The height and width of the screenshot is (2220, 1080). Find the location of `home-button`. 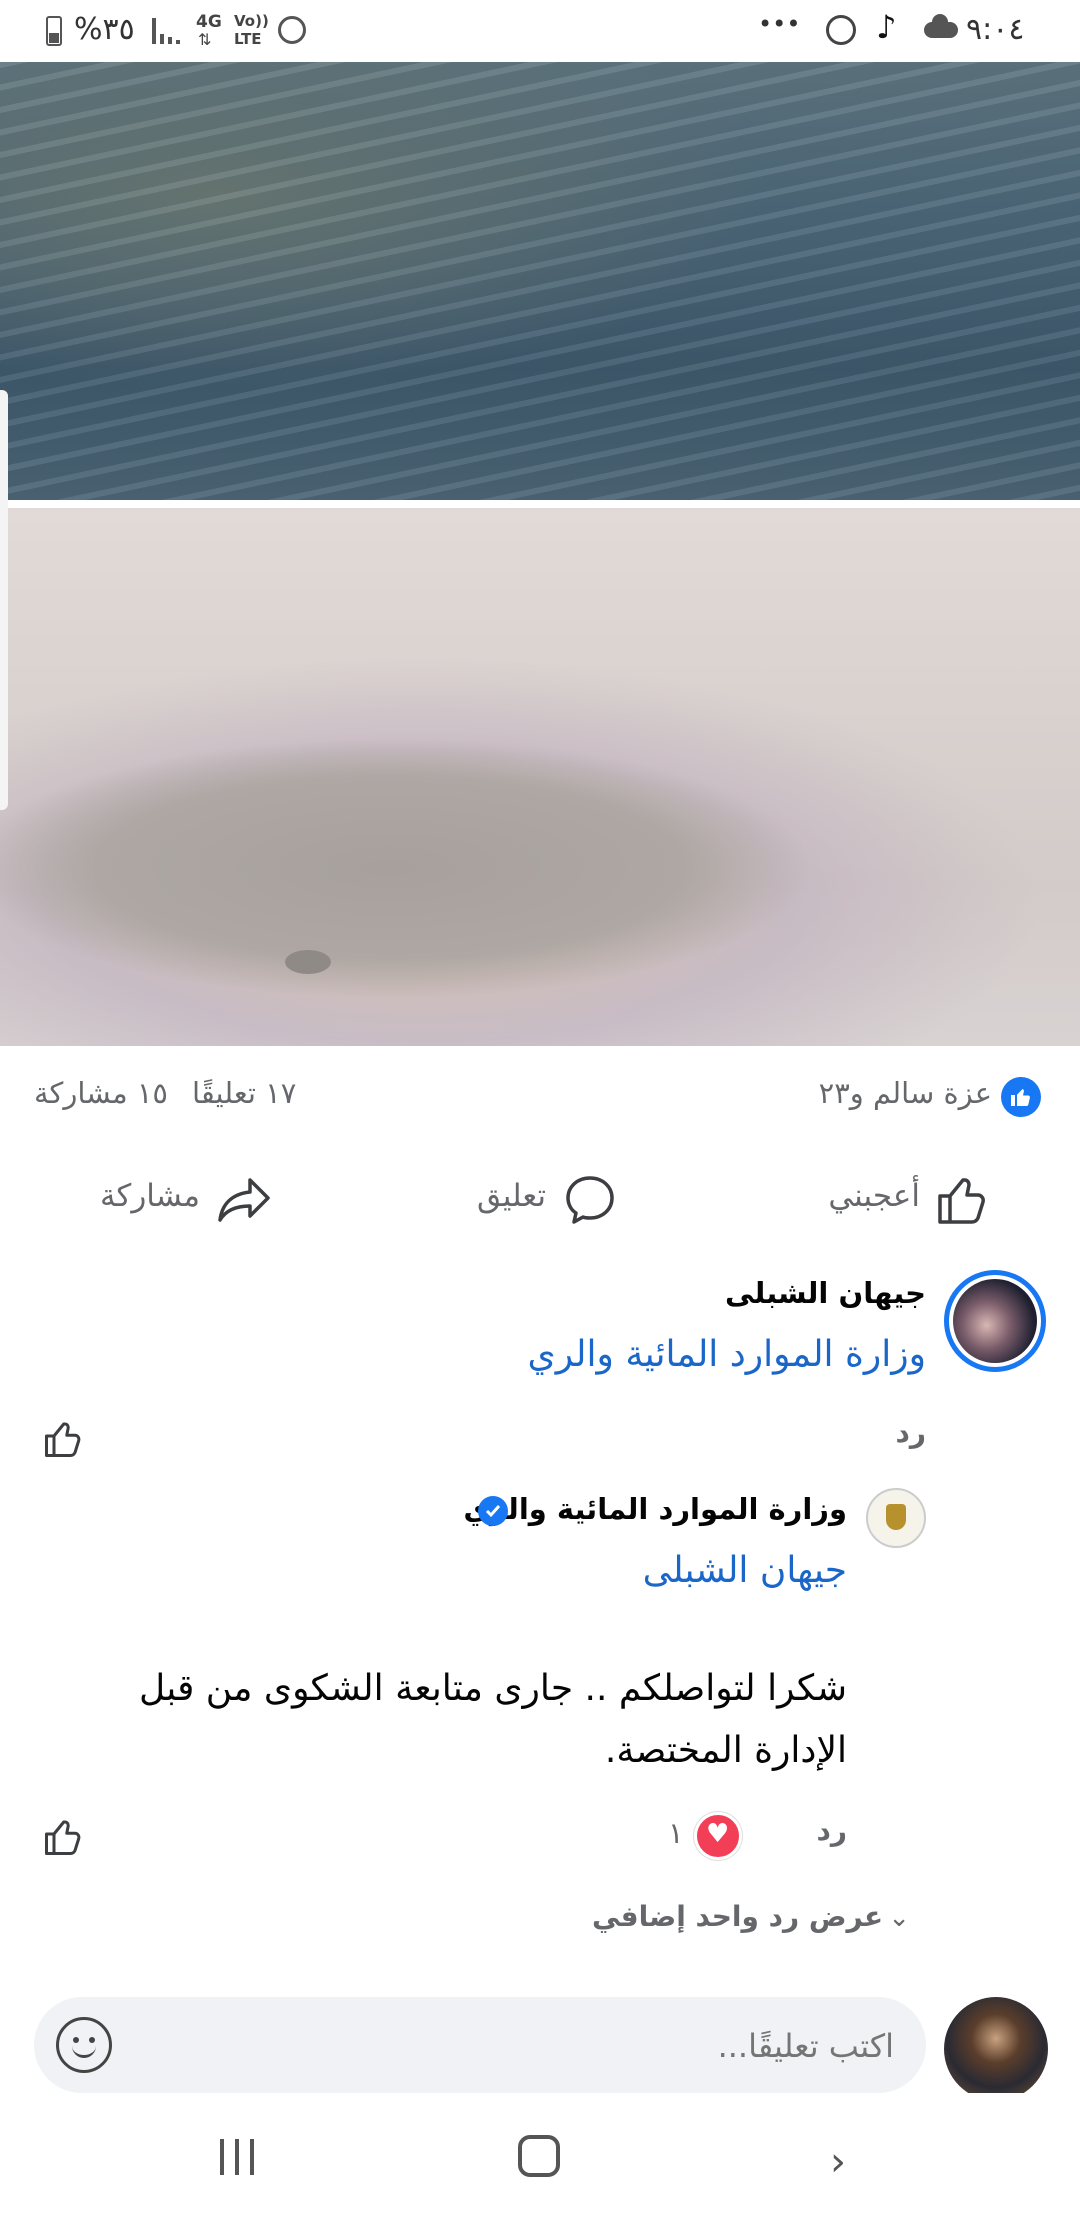

home-button is located at coordinates (539, 2156).